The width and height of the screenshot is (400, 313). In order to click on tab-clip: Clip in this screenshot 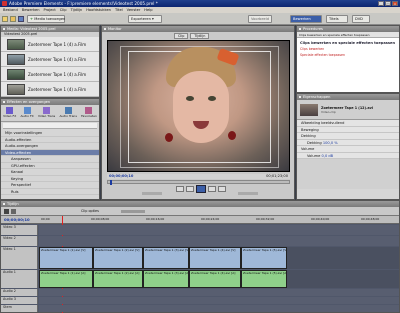, I will do `click(181, 36)`.